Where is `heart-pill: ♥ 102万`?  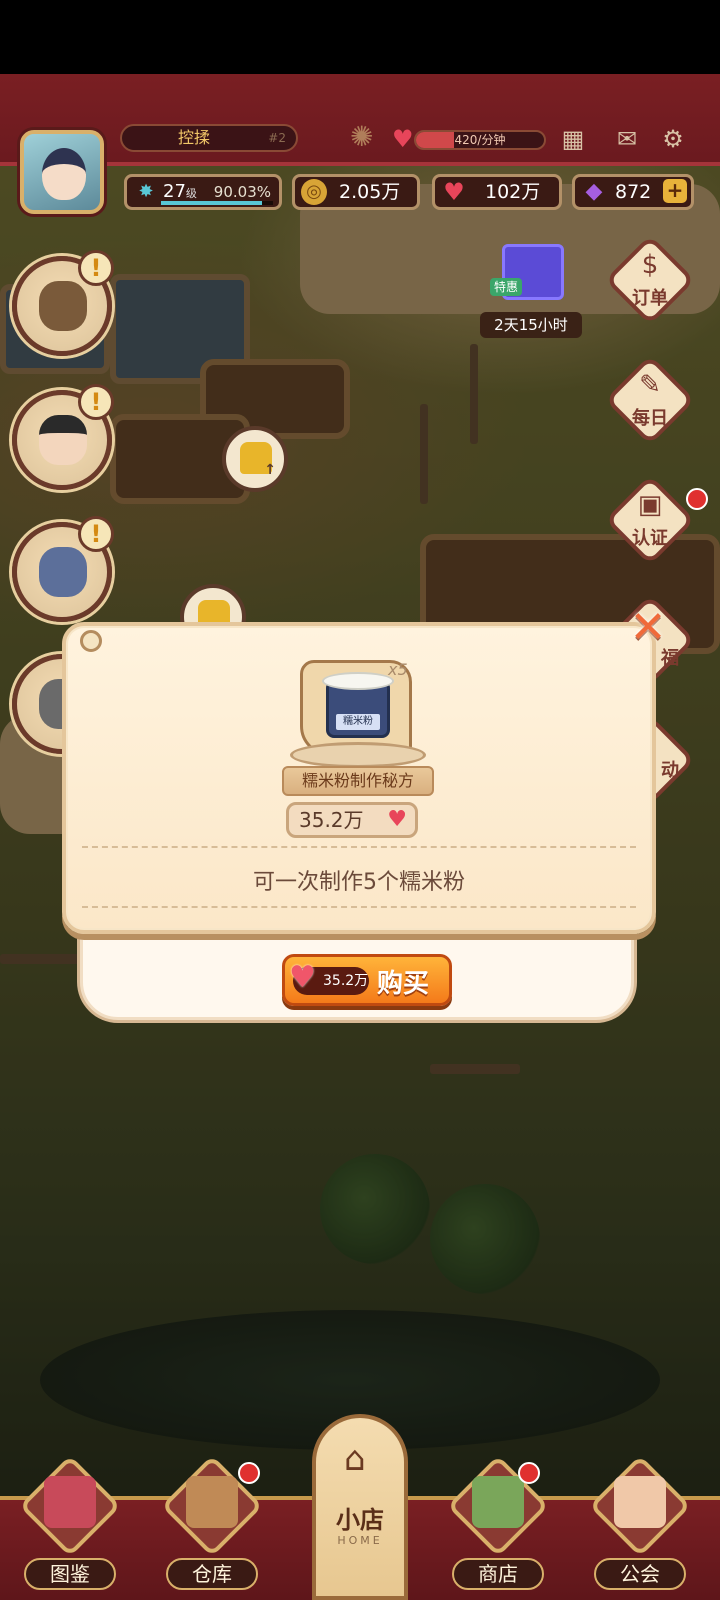
heart-pill: ♥ 102万 is located at coordinates (497, 192).